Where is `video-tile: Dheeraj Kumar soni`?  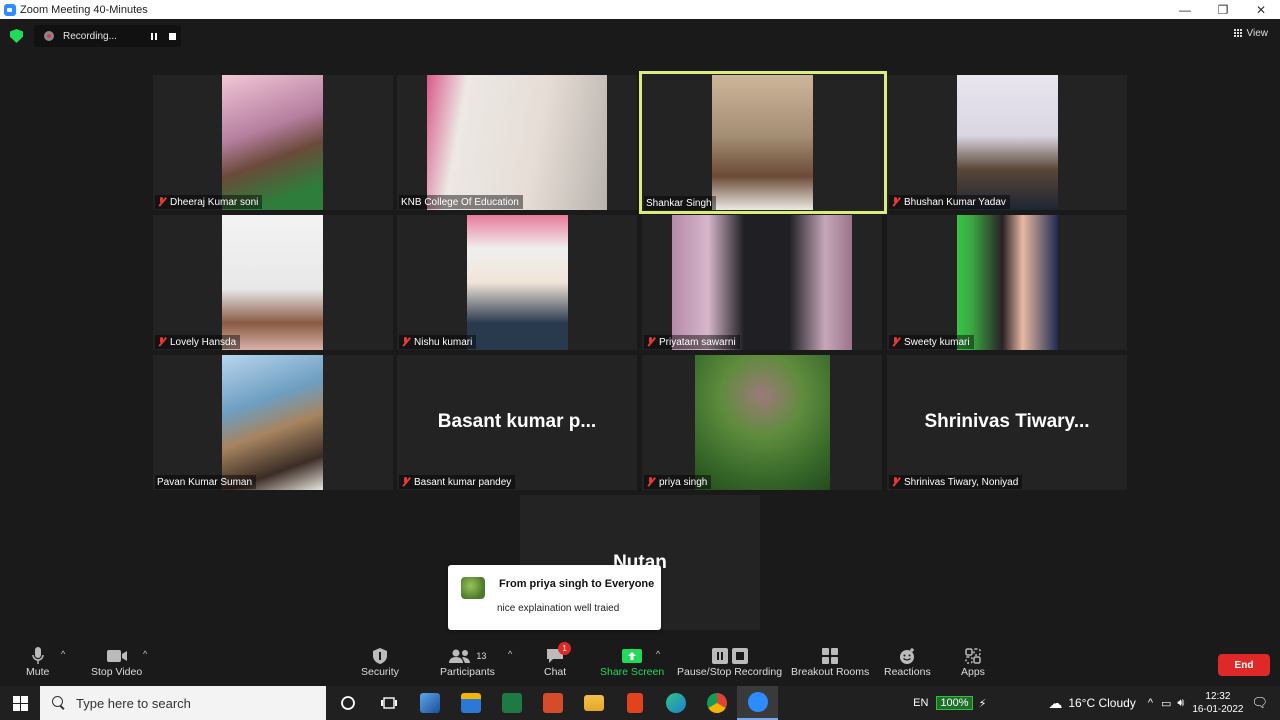
video-tile: Dheeraj Kumar soni is located at coordinates (273, 142).